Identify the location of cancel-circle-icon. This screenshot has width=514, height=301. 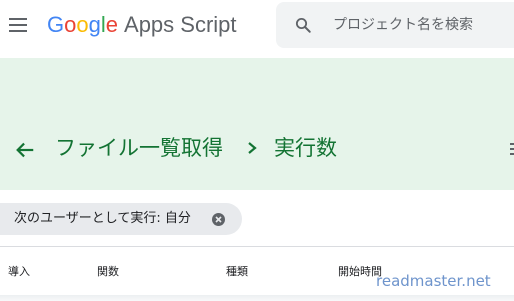
(218, 219).